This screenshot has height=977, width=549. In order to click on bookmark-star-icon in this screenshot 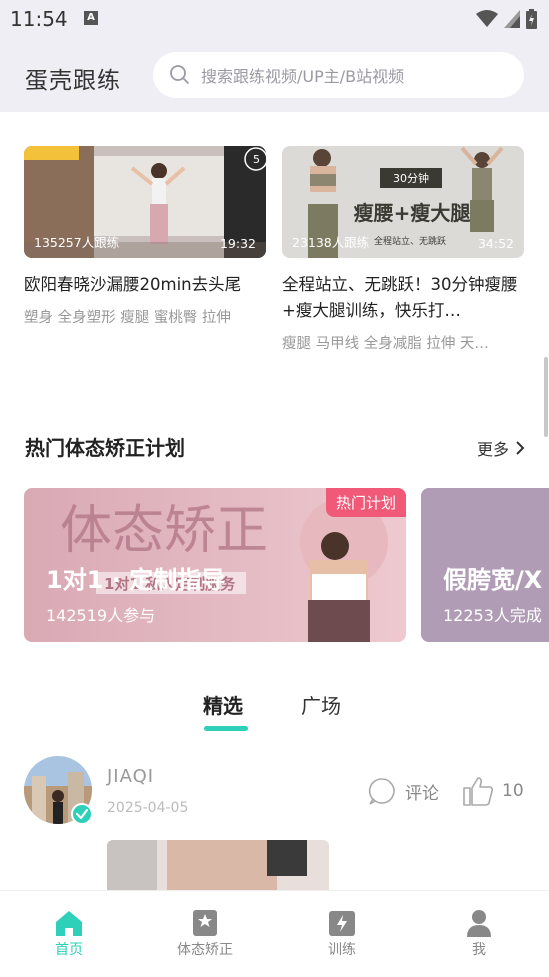, I will do `click(205, 923)`.